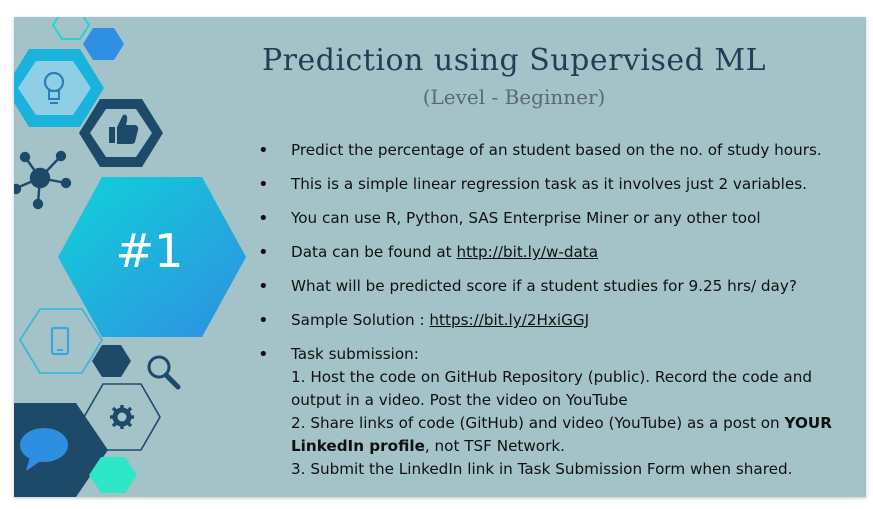 Image resolution: width=873 pixels, height=509 pixels. What do you see at coordinates (494, 446) in the screenshot?
I see `task-step-2-end: , not TSF Network.` at bounding box center [494, 446].